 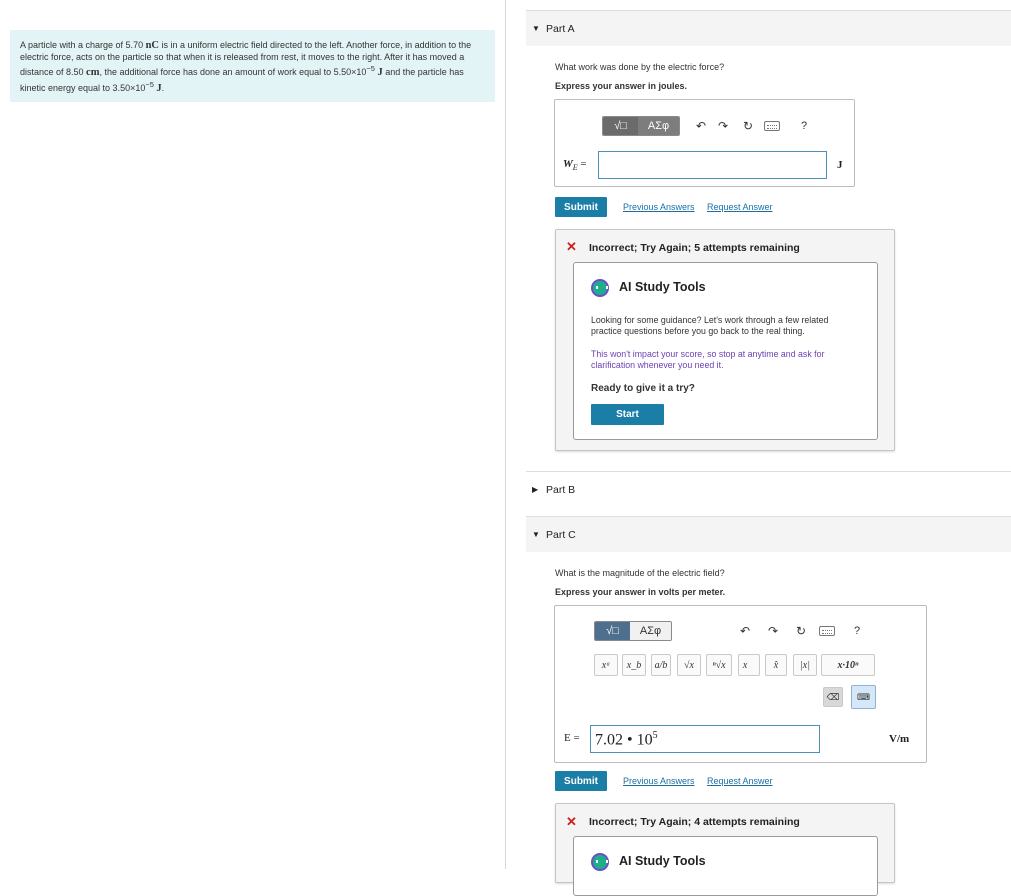 I want to click on keyboard-toggle-icon: ⌨, so click(x=863, y=697).